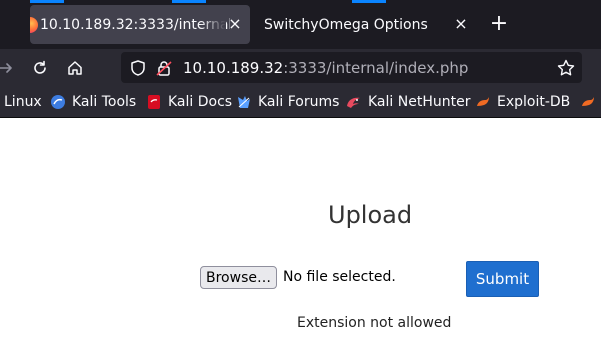  I want to click on submit-button: Submit, so click(502, 279).